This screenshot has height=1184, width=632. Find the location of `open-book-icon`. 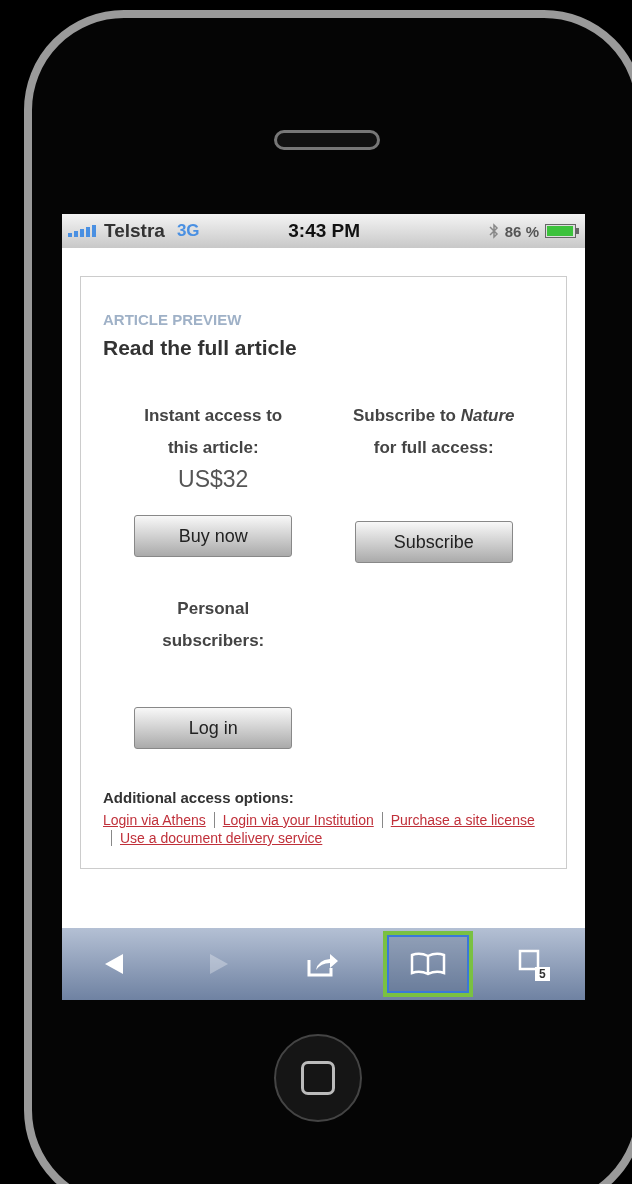

open-book-icon is located at coordinates (428, 964).